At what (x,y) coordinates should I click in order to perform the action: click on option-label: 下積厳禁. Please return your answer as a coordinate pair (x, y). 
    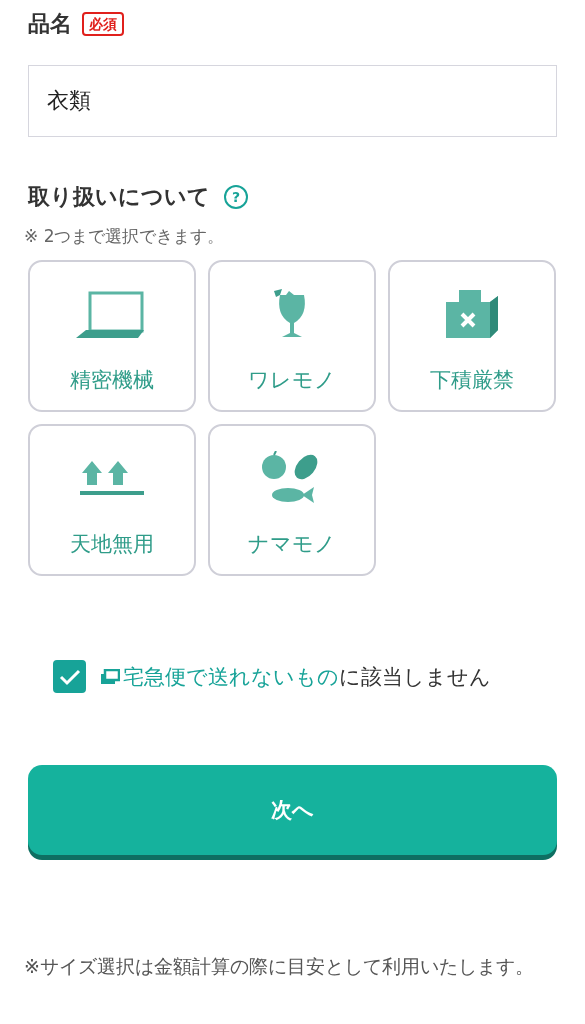
    Looking at the image, I should click on (472, 380).